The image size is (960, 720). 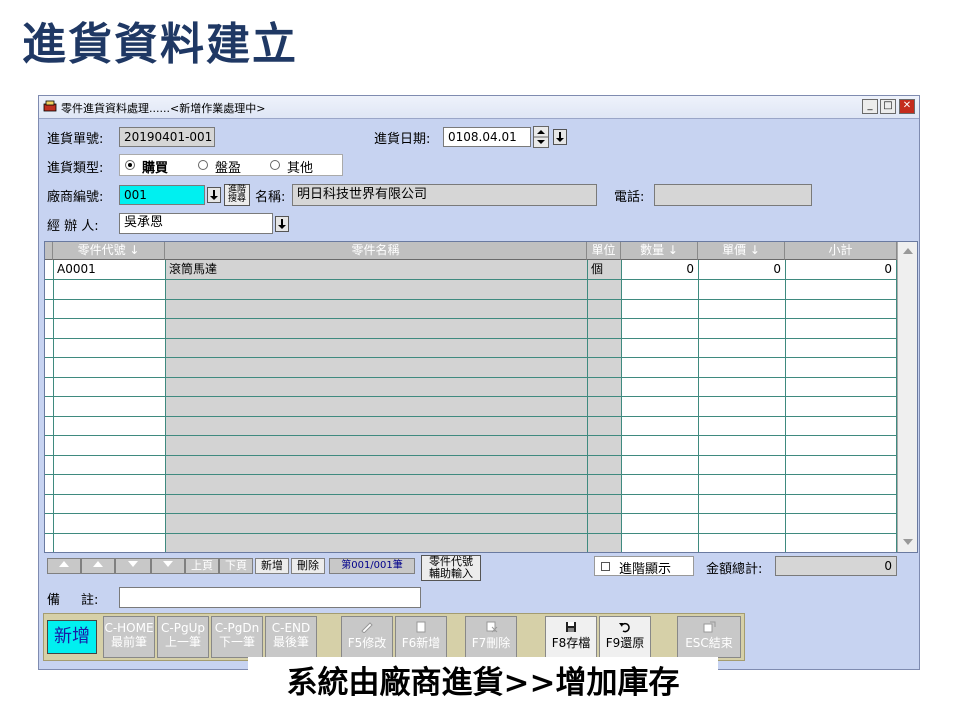 I want to click on part-helper-button: 零件代號 輔助輸入, so click(x=451, y=568).